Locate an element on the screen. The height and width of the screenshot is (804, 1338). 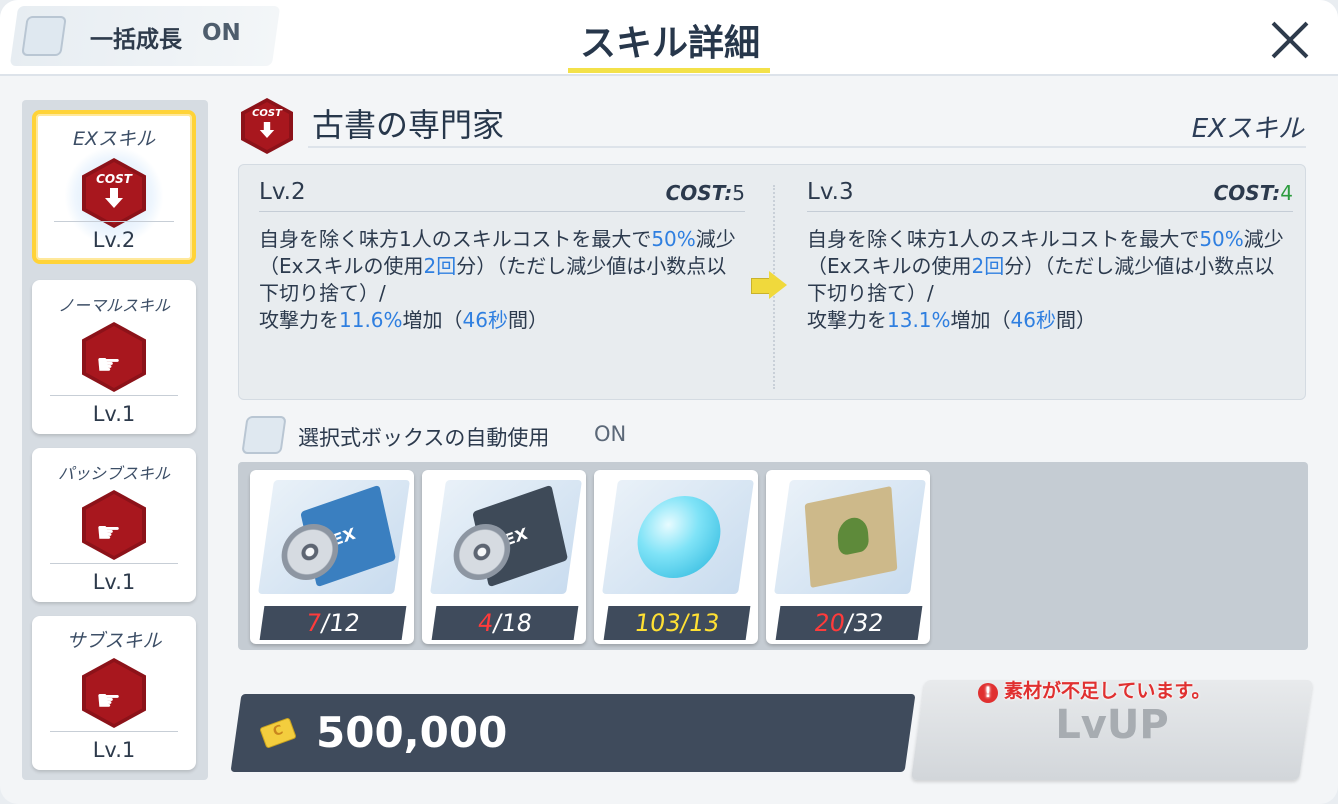
skill-tab-label: パッシブスキル is located at coordinates (113, 473).